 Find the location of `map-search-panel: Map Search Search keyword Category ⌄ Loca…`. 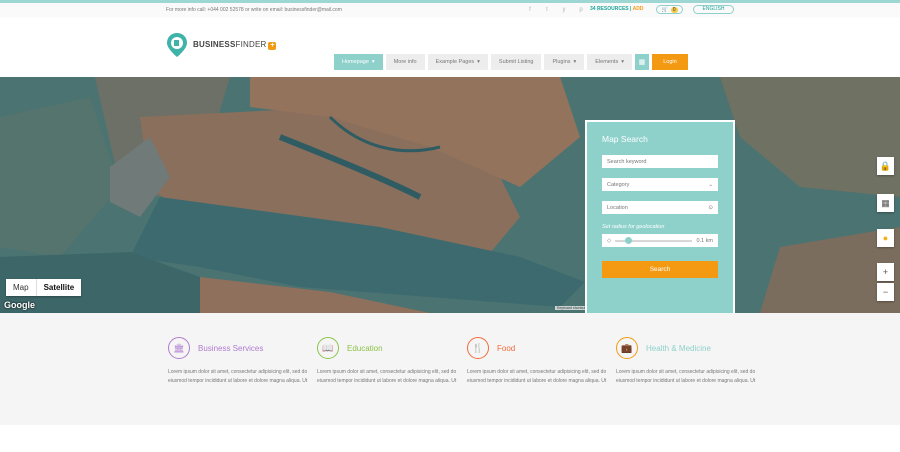

map-search-panel: Map Search Search keyword Category ⌄ Loca… is located at coordinates (660, 218).